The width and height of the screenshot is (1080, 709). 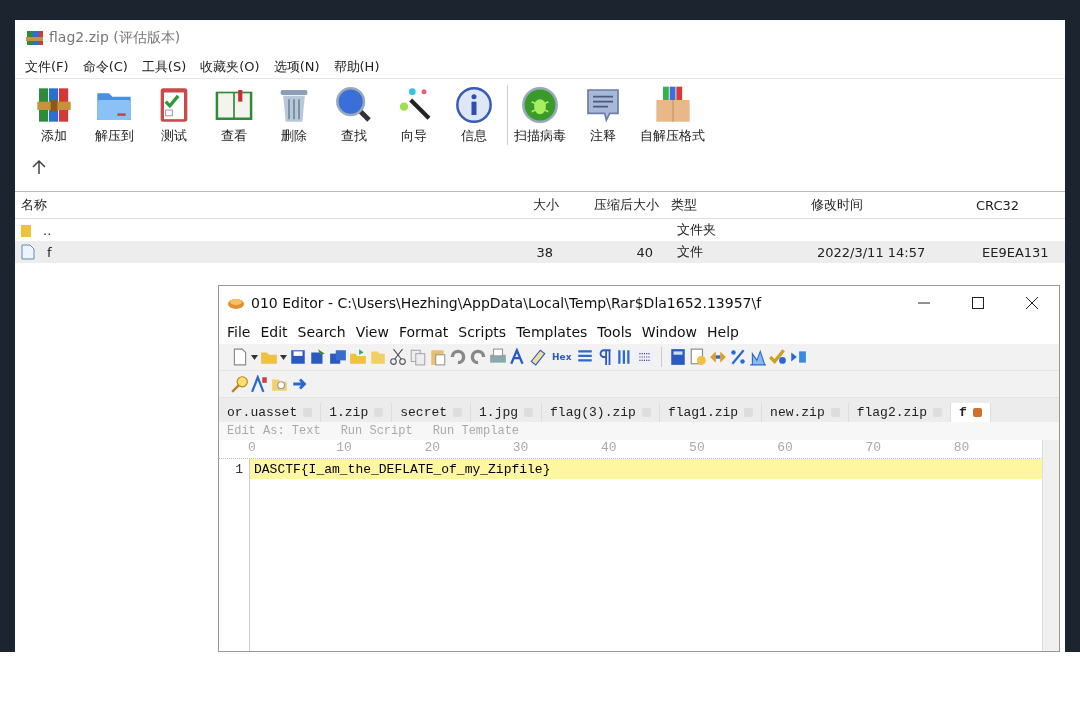 I want to click on table-cell-text: .., so click(x=47, y=230).